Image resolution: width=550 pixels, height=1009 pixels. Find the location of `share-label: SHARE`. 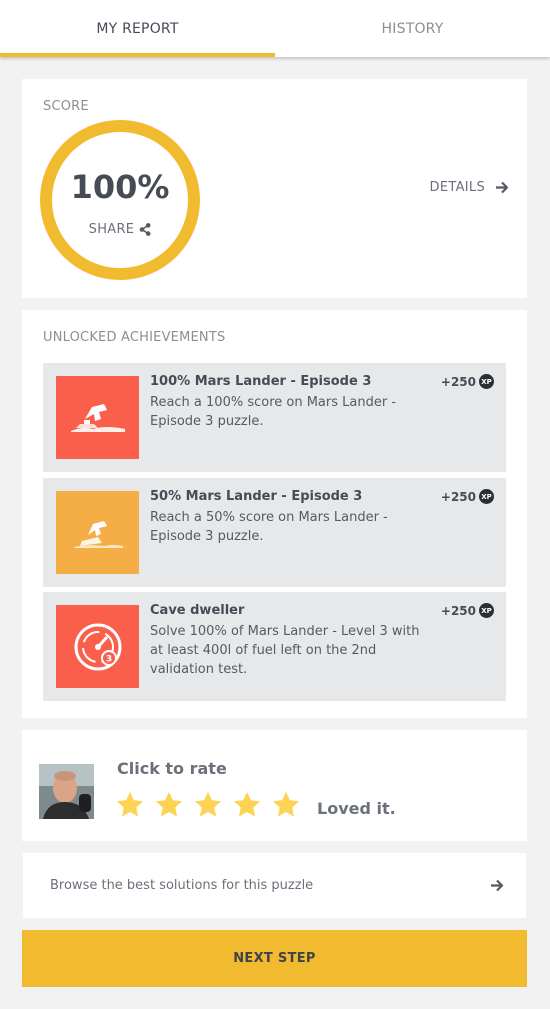

share-label: SHARE is located at coordinates (111, 229).